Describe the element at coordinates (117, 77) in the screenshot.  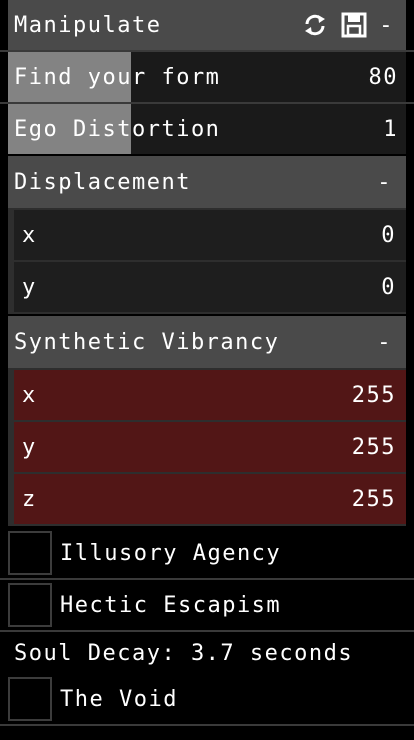
I see `slider-label: Find your form` at that location.